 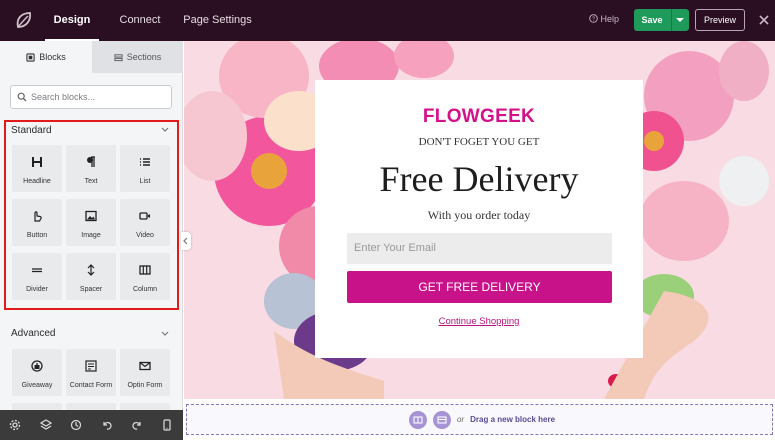 What do you see at coordinates (91, 181) in the screenshot?
I see `block-label: Text` at bounding box center [91, 181].